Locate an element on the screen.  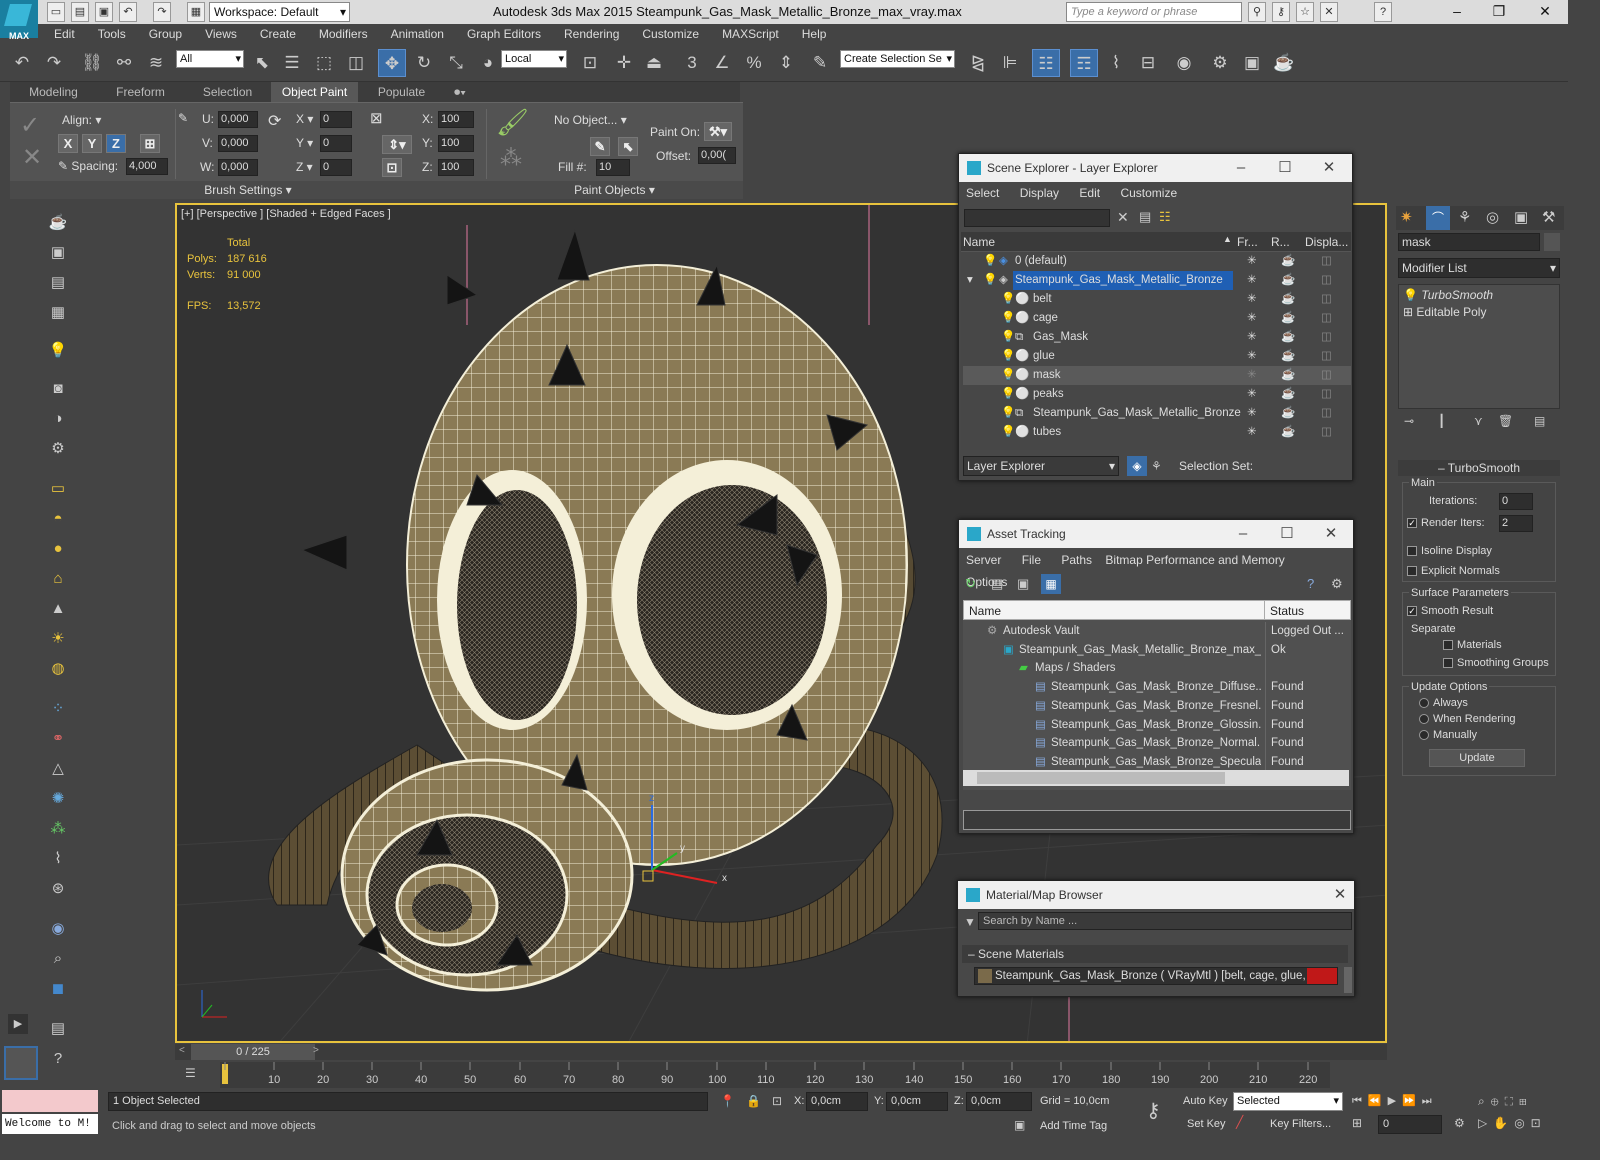
key-mode-dropdown: Selected ▾ is located at coordinates (1288, 1101).